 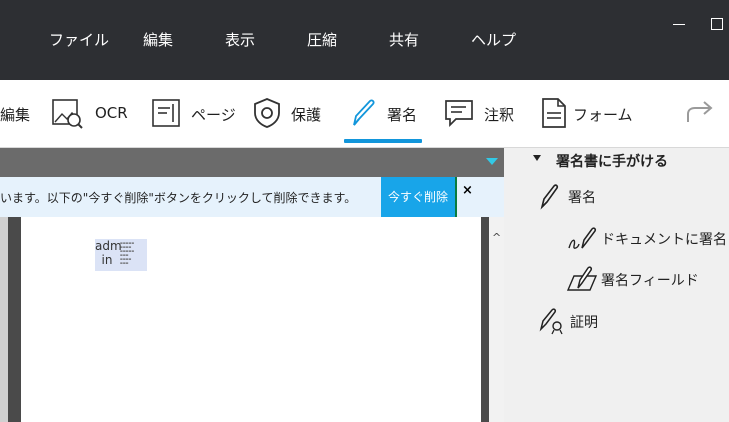 What do you see at coordinates (485, 319) in the screenshot?
I see `page-border` at bounding box center [485, 319].